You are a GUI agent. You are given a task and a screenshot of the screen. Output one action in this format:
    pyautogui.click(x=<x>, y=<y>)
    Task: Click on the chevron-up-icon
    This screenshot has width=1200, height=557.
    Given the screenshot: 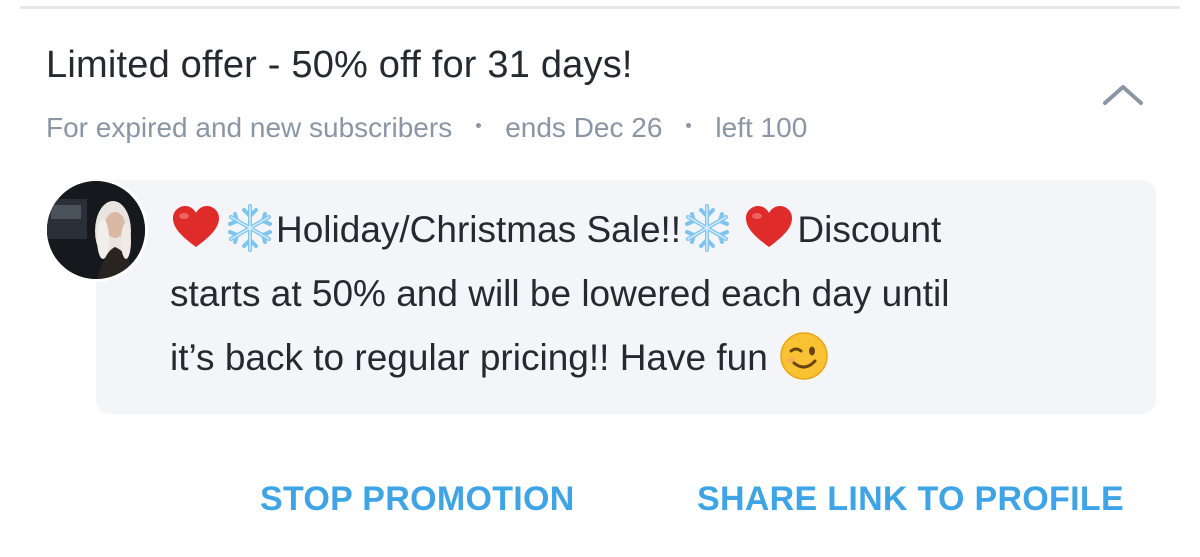 What is the action you would take?
    pyautogui.click(x=1123, y=95)
    